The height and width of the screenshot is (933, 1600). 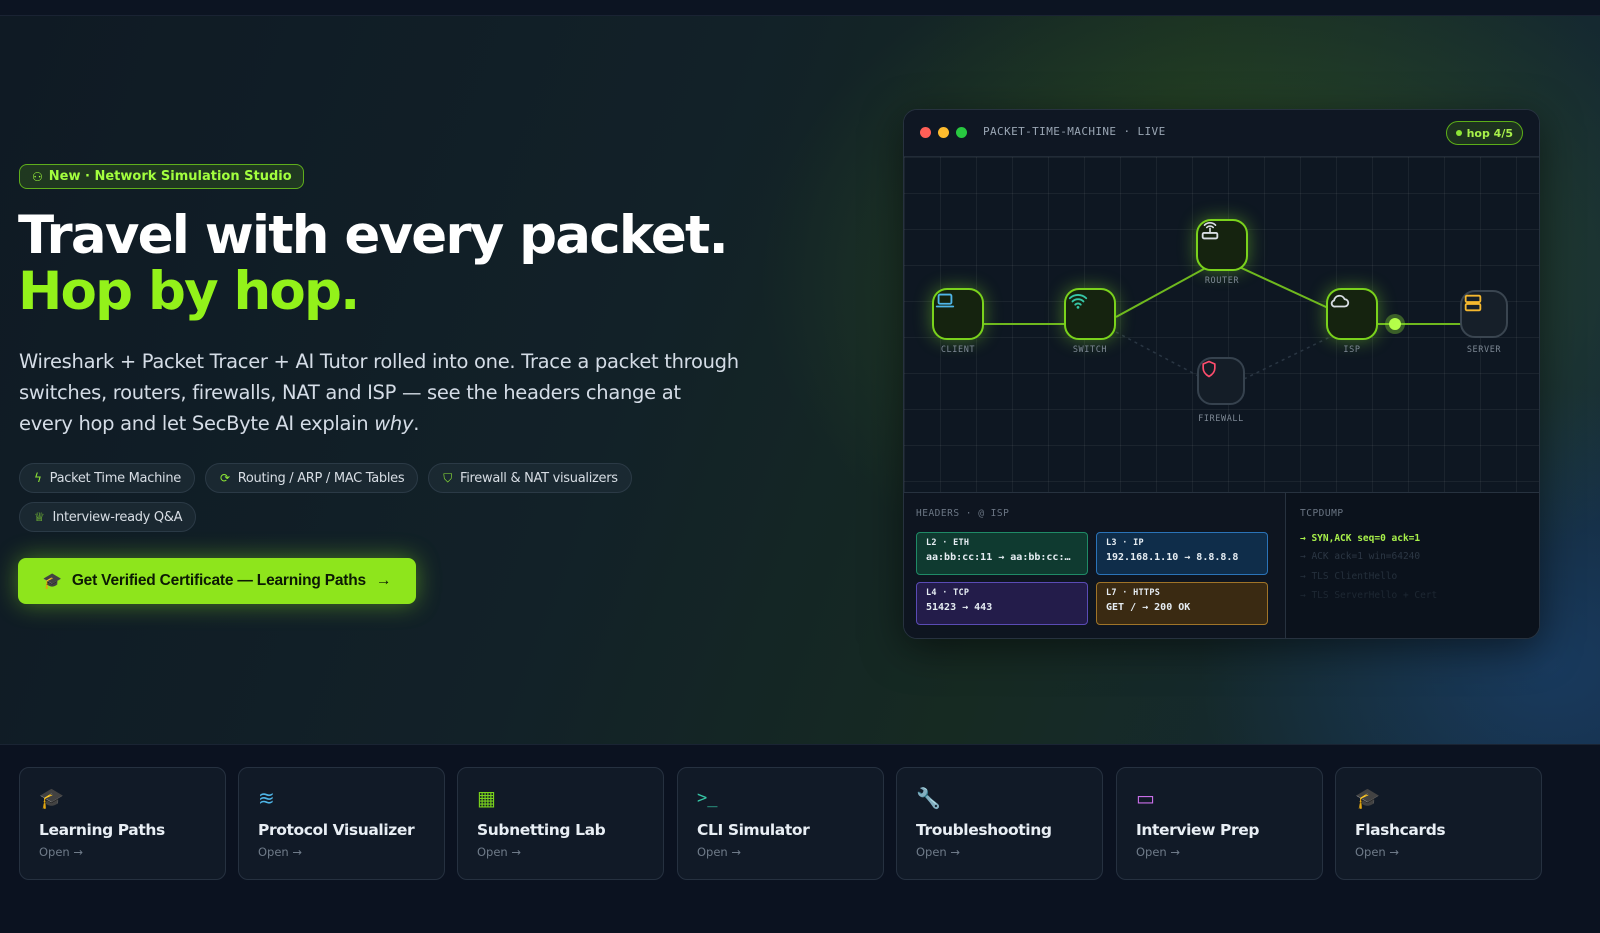 I want to click on header-value: 51423 → 443, so click(x=959, y=607).